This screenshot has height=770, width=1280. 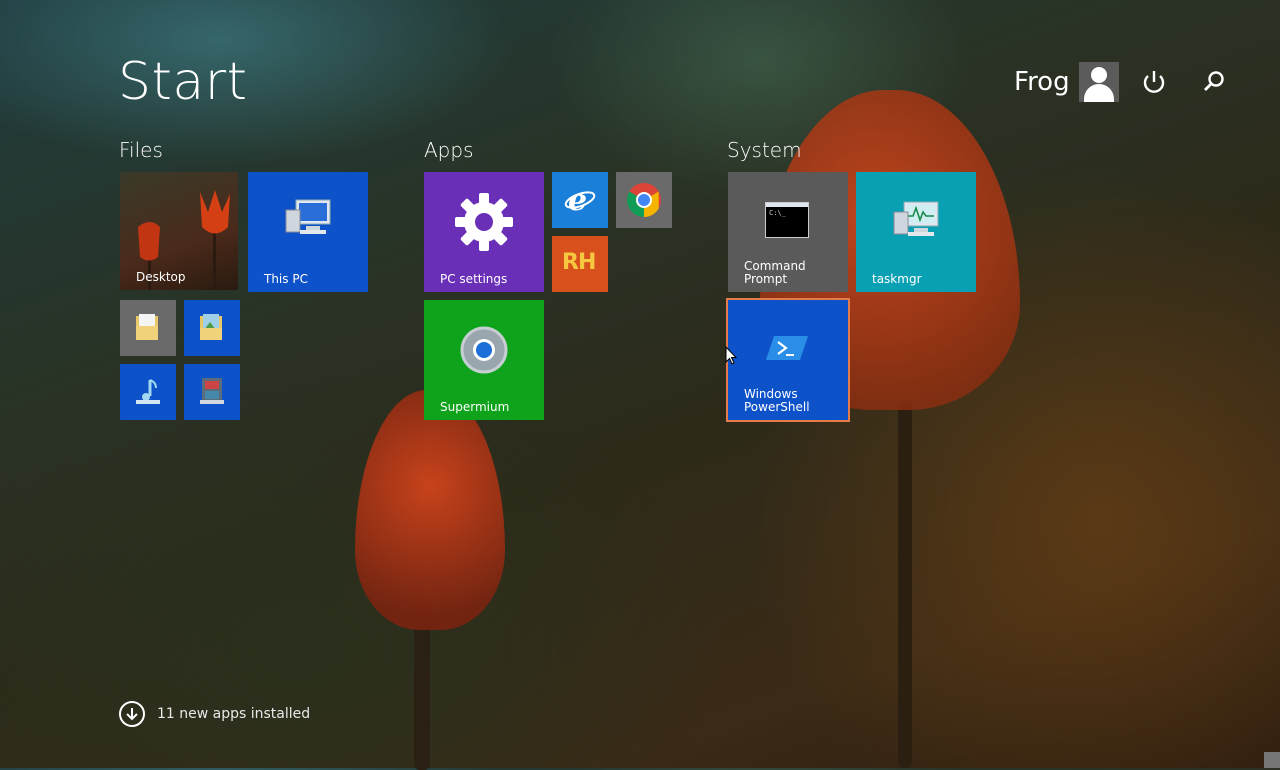 I want to click on tile-label: taskmgr, so click(x=897, y=279).